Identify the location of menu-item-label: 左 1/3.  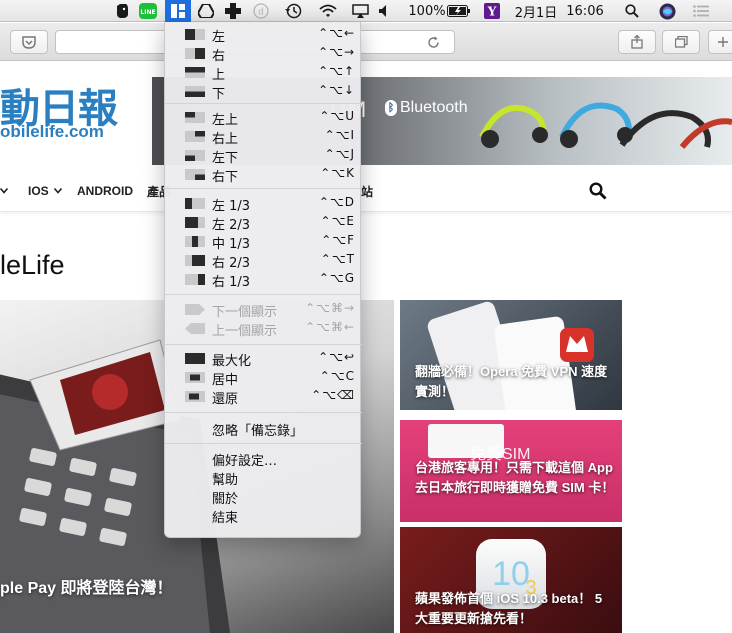
(231, 206).